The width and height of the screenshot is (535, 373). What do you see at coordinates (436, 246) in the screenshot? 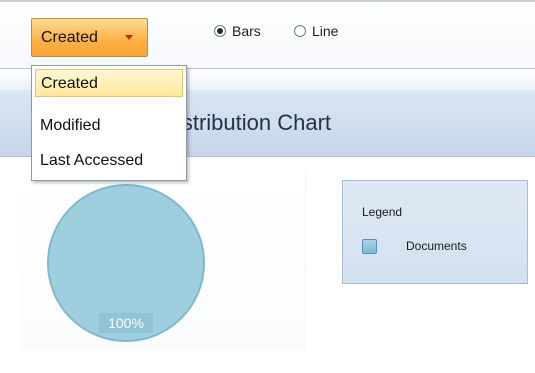
I see `legend-label-documents: Documents` at bounding box center [436, 246].